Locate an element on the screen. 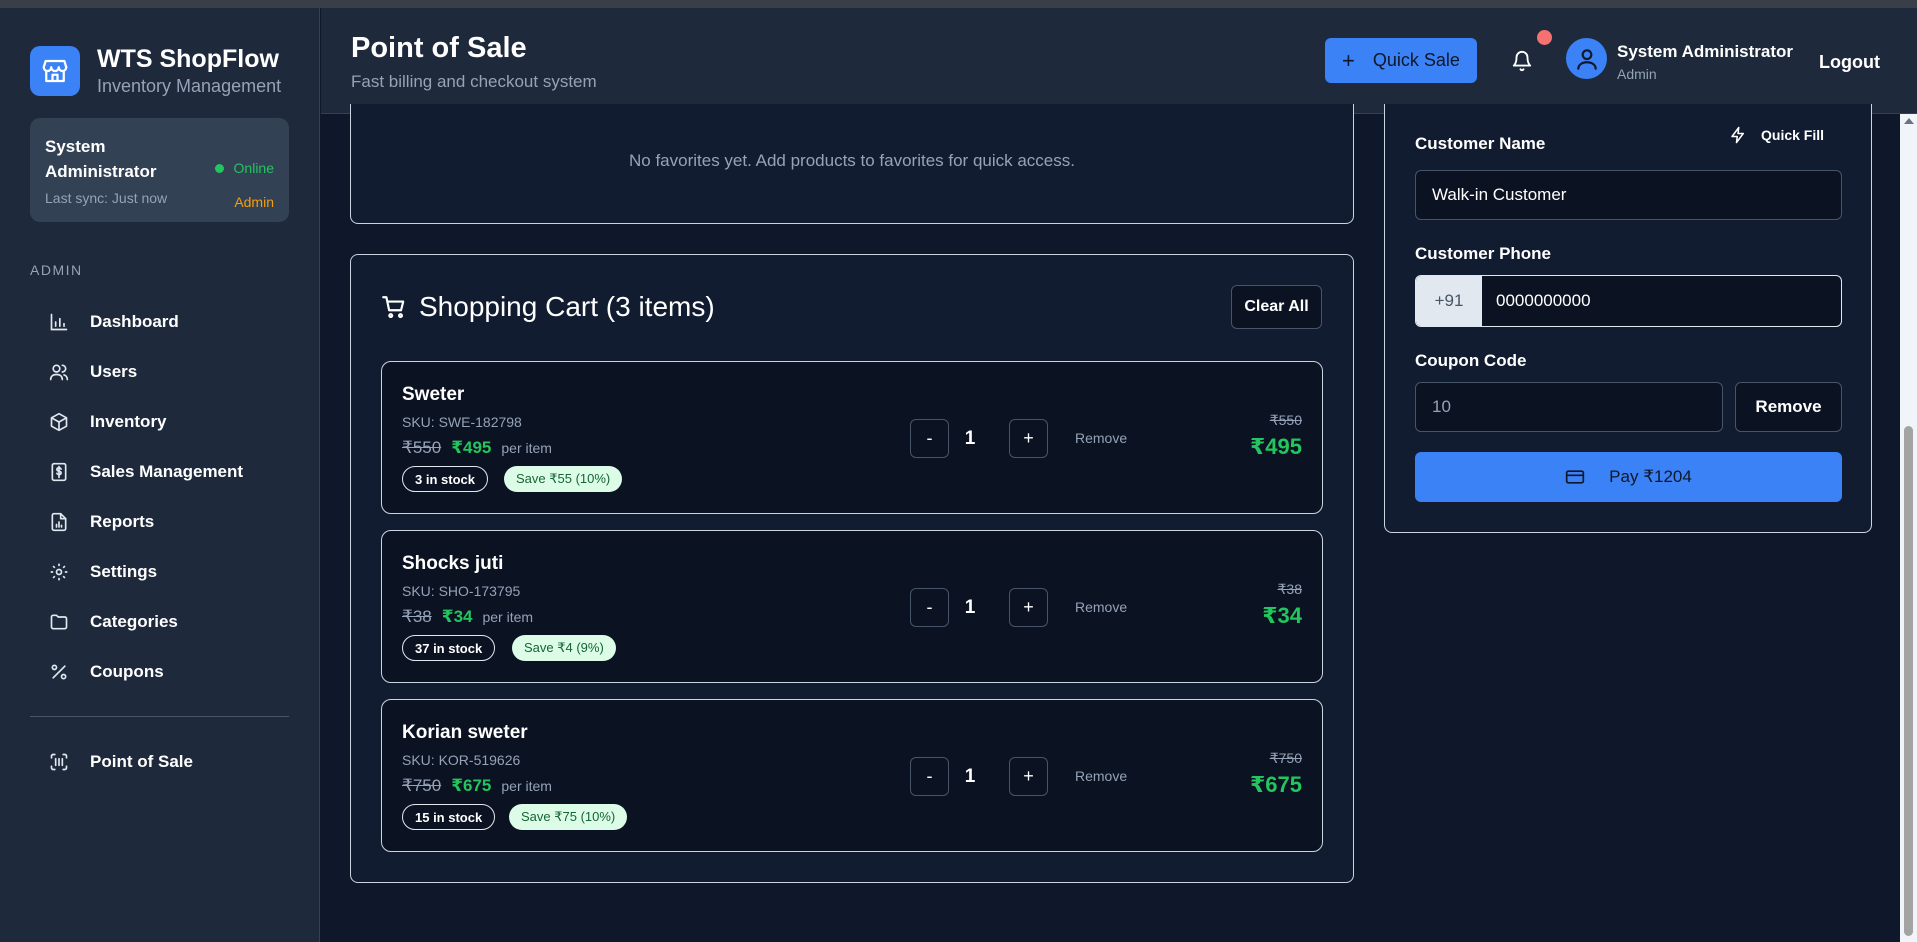  sidebar-item-categories: Categories is located at coordinates (160, 622).